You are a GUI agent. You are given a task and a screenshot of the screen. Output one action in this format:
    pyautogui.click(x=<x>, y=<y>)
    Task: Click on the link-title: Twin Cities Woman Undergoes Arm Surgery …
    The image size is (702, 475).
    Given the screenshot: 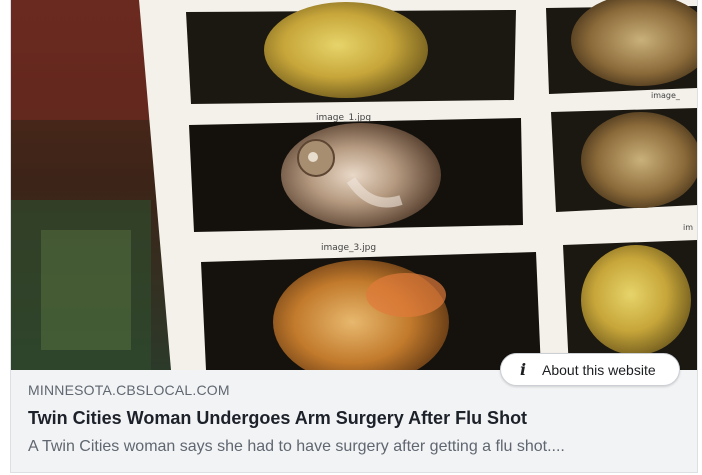 What is the action you would take?
    pyautogui.click(x=358, y=418)
    